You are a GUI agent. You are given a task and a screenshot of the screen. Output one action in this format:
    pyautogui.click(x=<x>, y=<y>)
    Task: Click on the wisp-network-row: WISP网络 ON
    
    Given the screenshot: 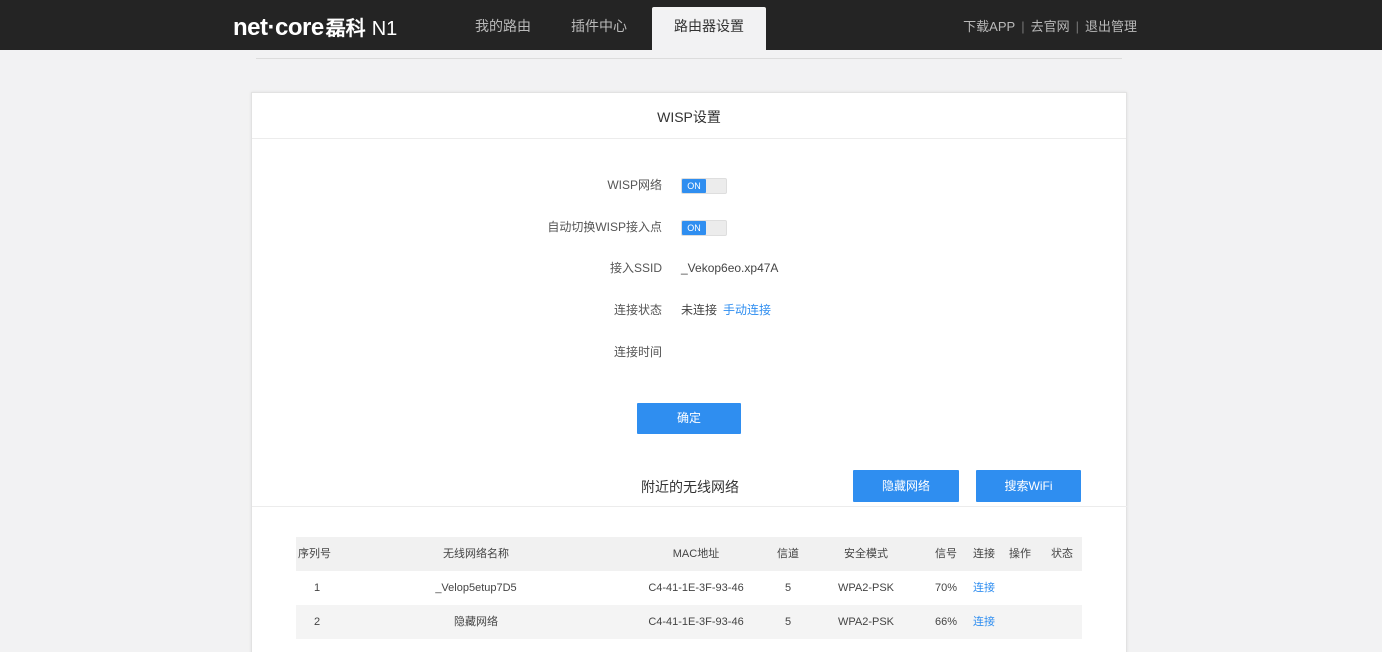 What is the action you would take?
    pyautogui.click(x=690, y=185)
    